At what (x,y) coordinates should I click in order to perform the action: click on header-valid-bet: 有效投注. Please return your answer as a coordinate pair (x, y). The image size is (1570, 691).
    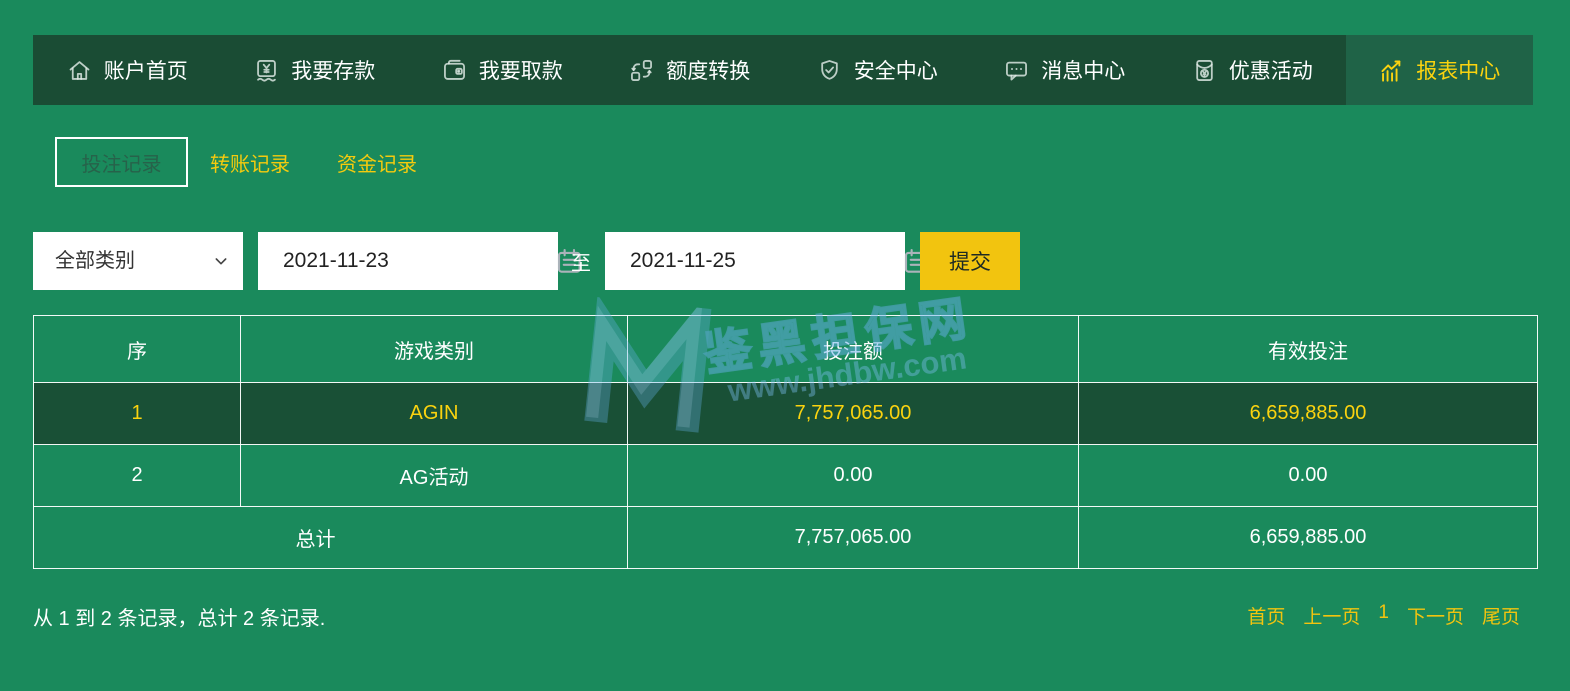
    Looking at the image, I should click on (1308, 349).